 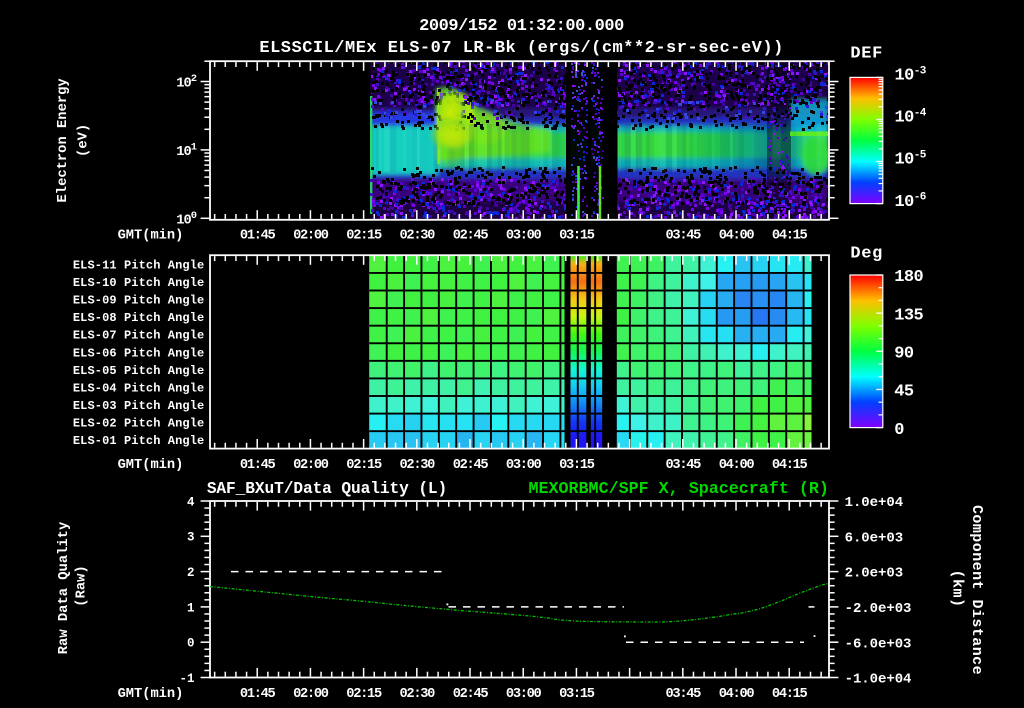 What do you see at coordinates (878, 680) in the screenshot?
I see `svg-text: -1.0e+04` at bounding box center [878, 680].